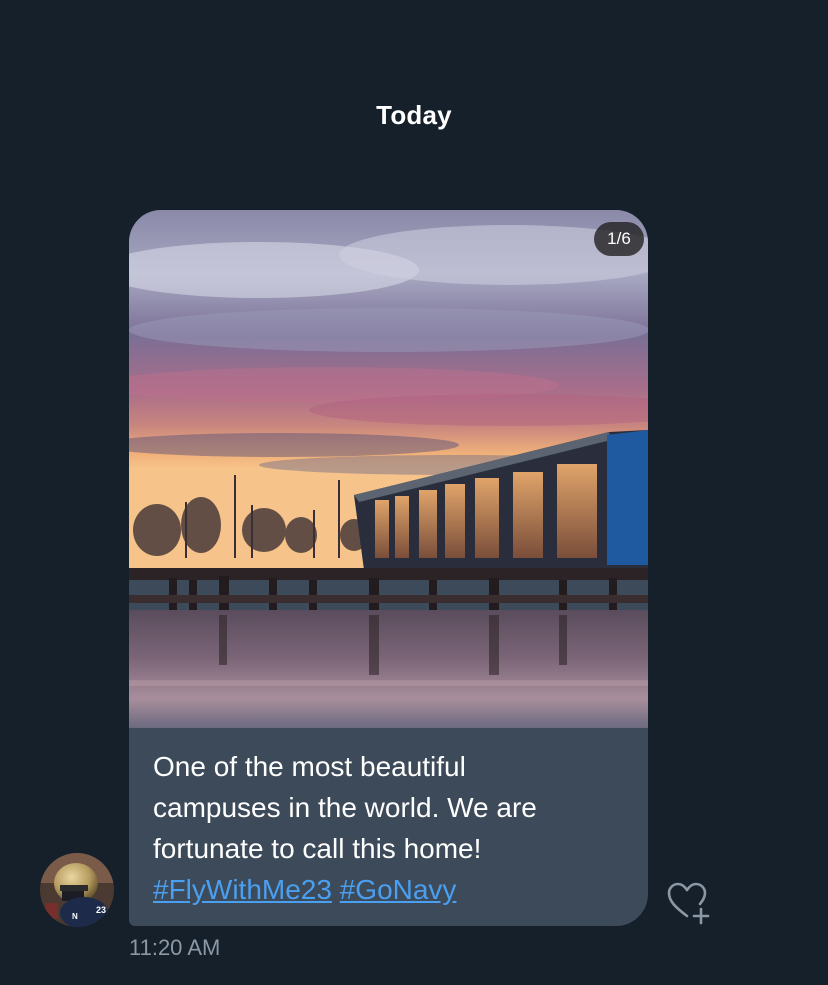 The height and width of the screenshot is (985, 828). Describe the element at coordinates (317, 848) in the screenshot. I see `message-text-line: fortunate to call this home!` at that location.